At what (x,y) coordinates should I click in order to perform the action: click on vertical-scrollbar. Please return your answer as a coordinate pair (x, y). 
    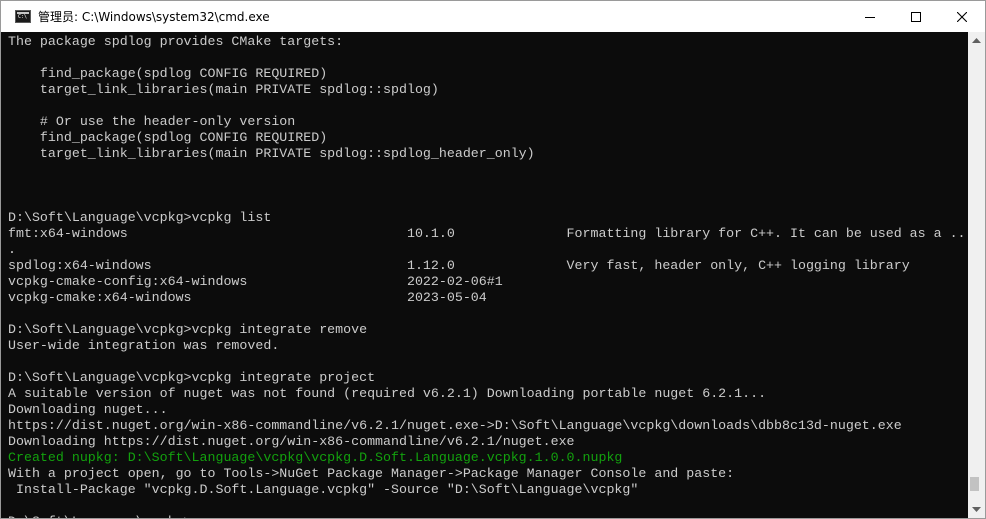
    Looking at the image, I should click on (976, 275).